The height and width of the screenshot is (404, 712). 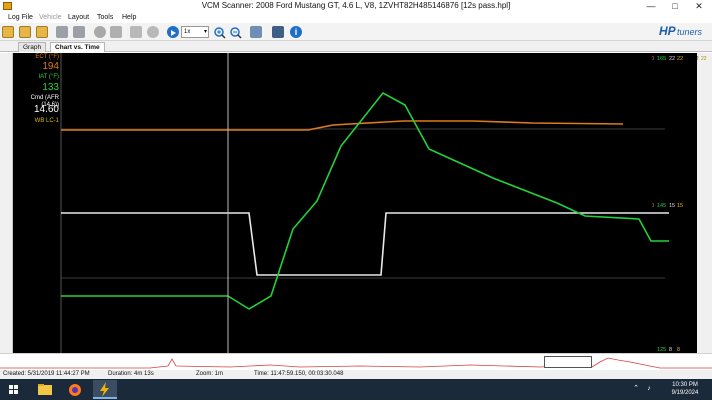 What do you see at coordinates (20, 17) in the screenshot?
I see `menu-log-file: Log File` at bounding box center [20, 17].